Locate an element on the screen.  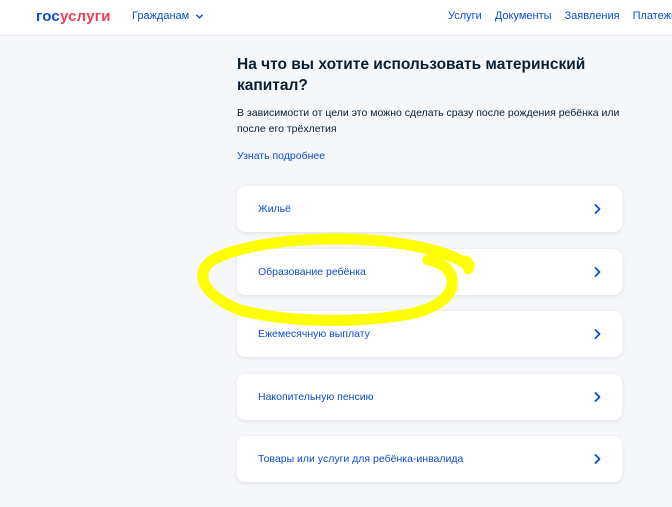
nav-link-documents: Документы is located at coordinates (523, 16).